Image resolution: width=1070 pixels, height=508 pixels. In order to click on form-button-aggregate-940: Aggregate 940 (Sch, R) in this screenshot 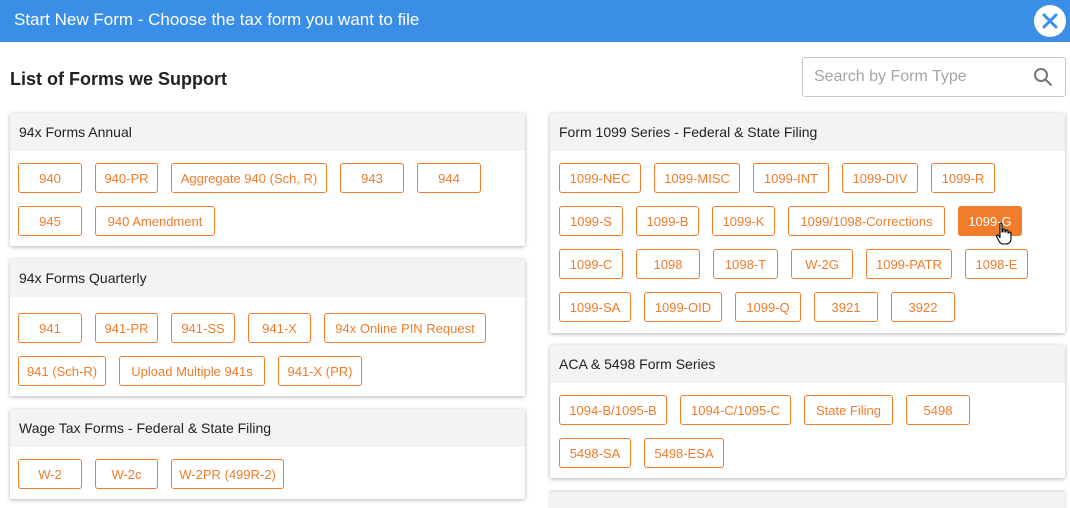, I will do `click(249, 178)`.